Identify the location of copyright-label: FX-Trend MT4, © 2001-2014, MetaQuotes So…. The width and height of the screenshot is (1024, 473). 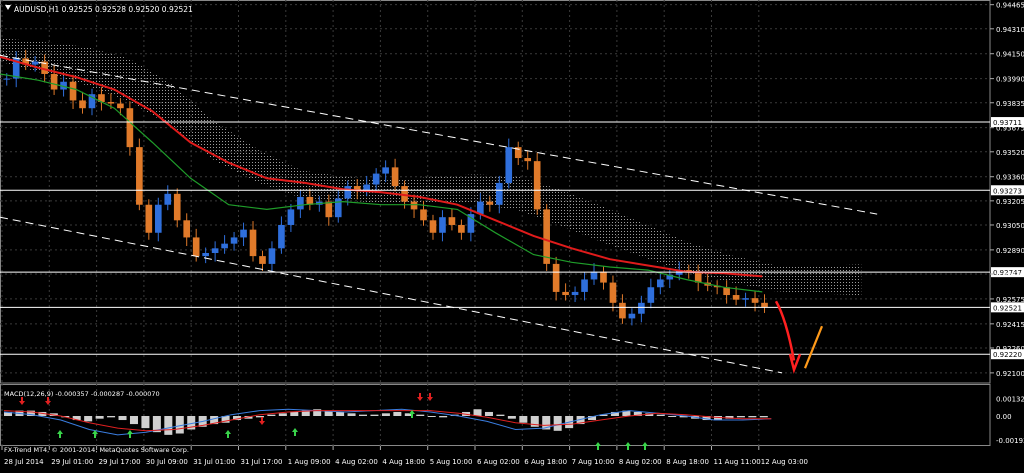
(96, 450).